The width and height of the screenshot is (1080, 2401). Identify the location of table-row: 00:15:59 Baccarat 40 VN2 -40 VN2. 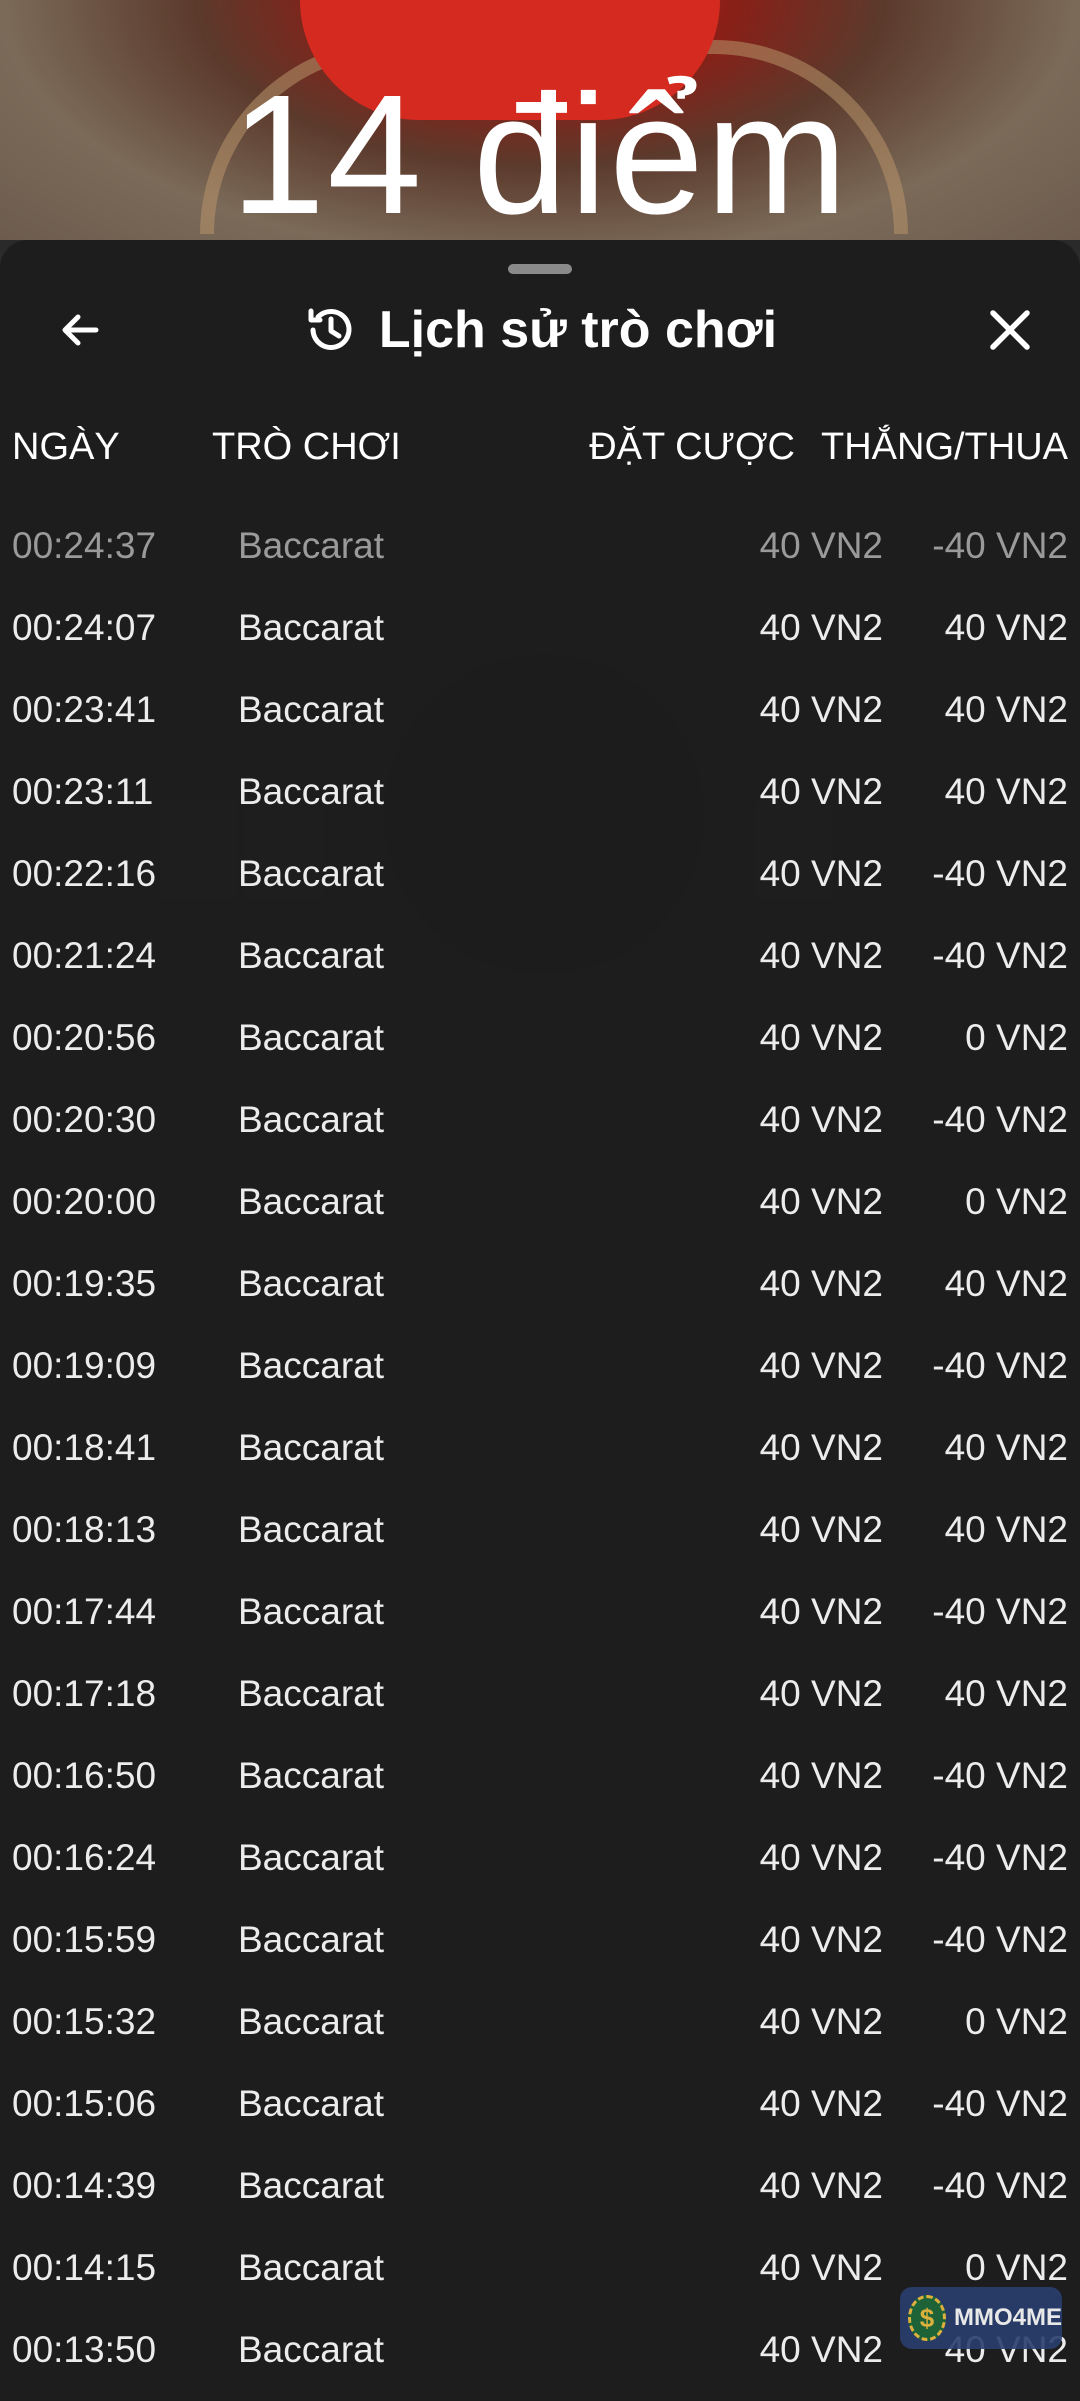
(540, 1950).